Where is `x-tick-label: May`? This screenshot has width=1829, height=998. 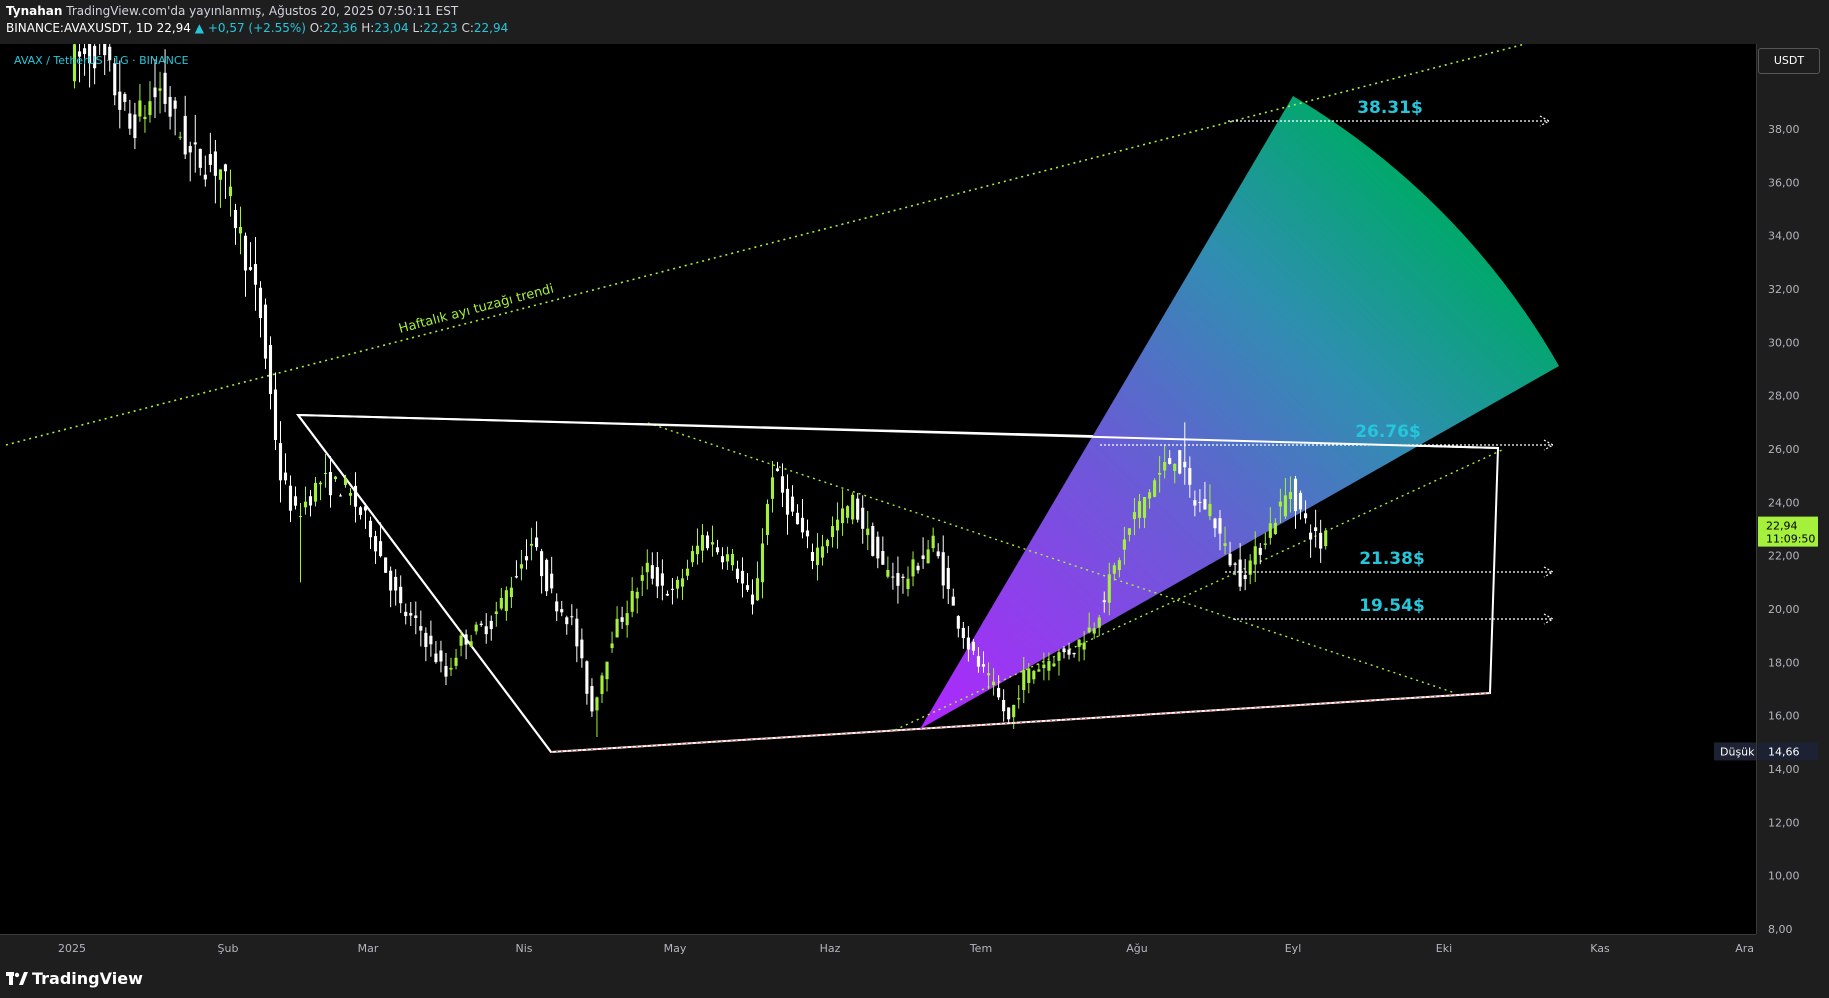
x-tick-label: May is located at coordinates (675, 948).